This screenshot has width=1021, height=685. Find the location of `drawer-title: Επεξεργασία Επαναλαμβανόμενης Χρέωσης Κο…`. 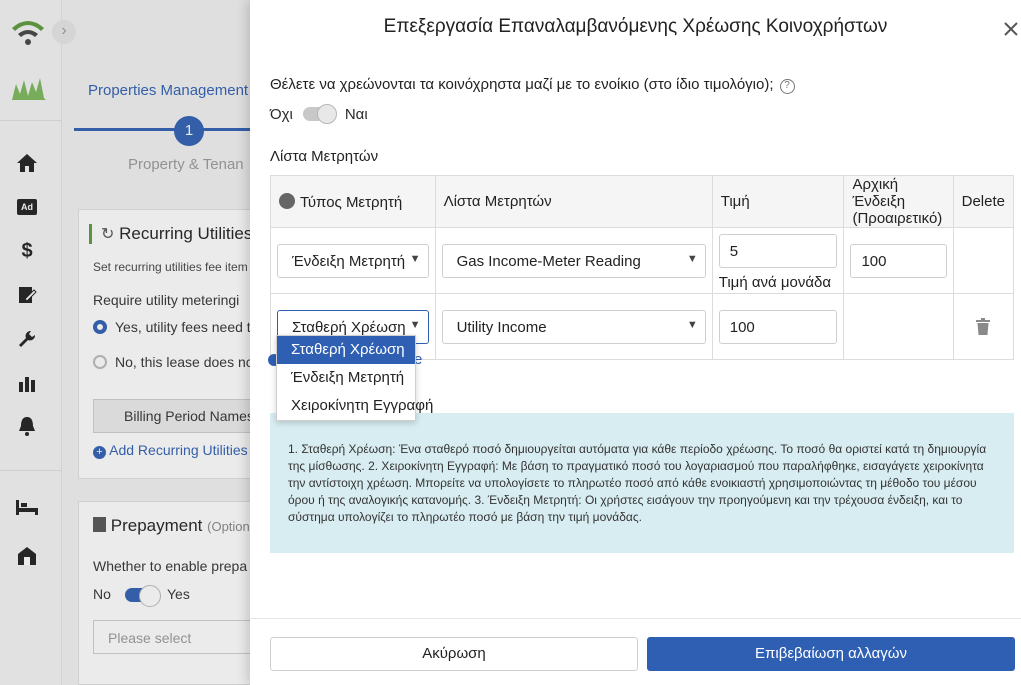

drawer-title: Επεξεργασία Επαναλαμβανόμενης Χρέωσης Κο… is located at coordinates (635, 26).